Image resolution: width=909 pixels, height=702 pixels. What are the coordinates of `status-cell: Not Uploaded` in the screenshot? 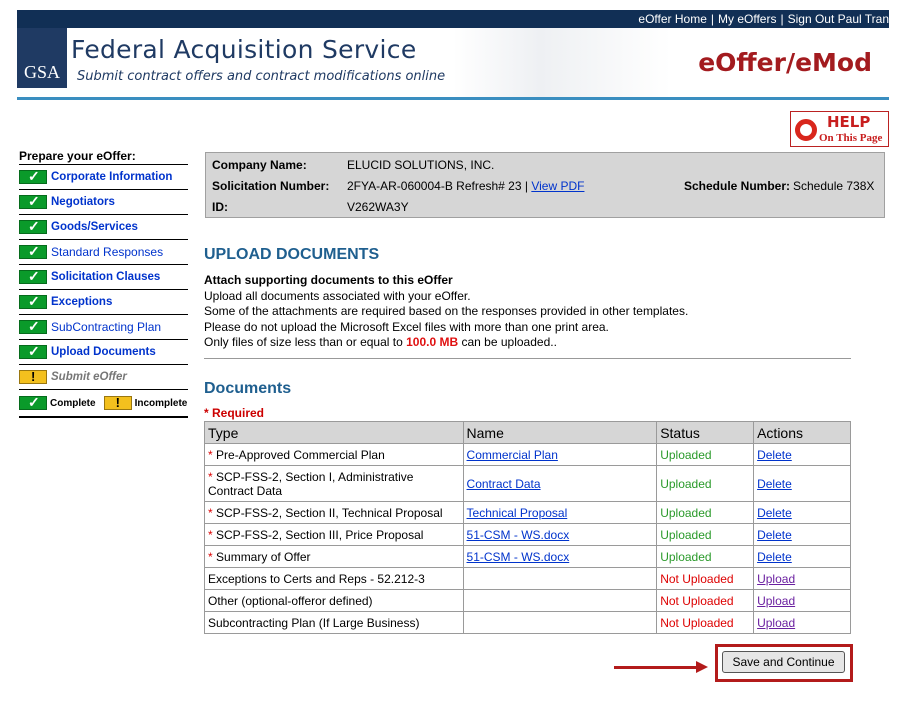 It's located at (705, 578).